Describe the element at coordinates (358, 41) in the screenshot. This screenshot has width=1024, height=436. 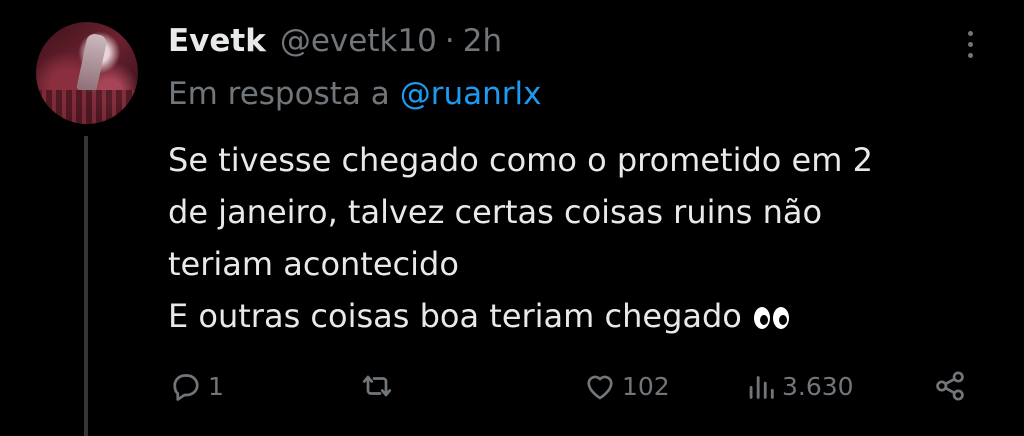
I see `author-handle: @evetk10` at that location.